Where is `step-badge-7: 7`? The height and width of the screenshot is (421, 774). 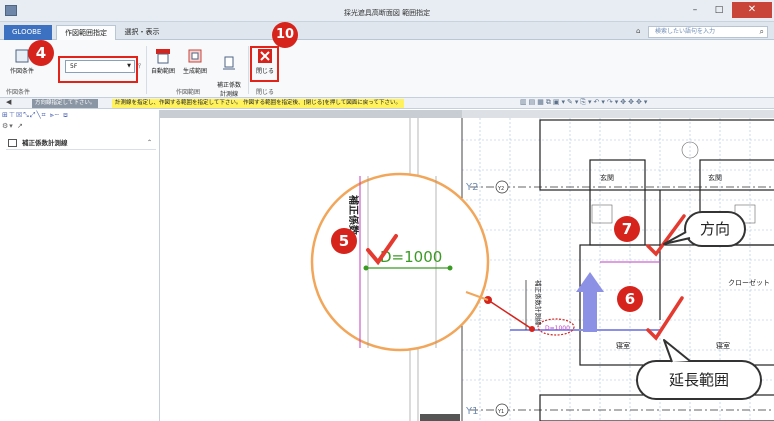 step-badge-7: 7 is located at coordinates (627, 229).